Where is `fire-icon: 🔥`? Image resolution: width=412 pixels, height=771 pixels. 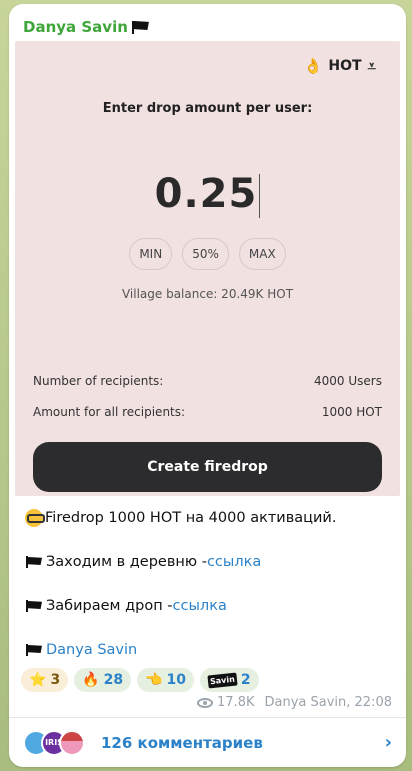 fire-icon: 🔥 is located at coordinates (91, 680).